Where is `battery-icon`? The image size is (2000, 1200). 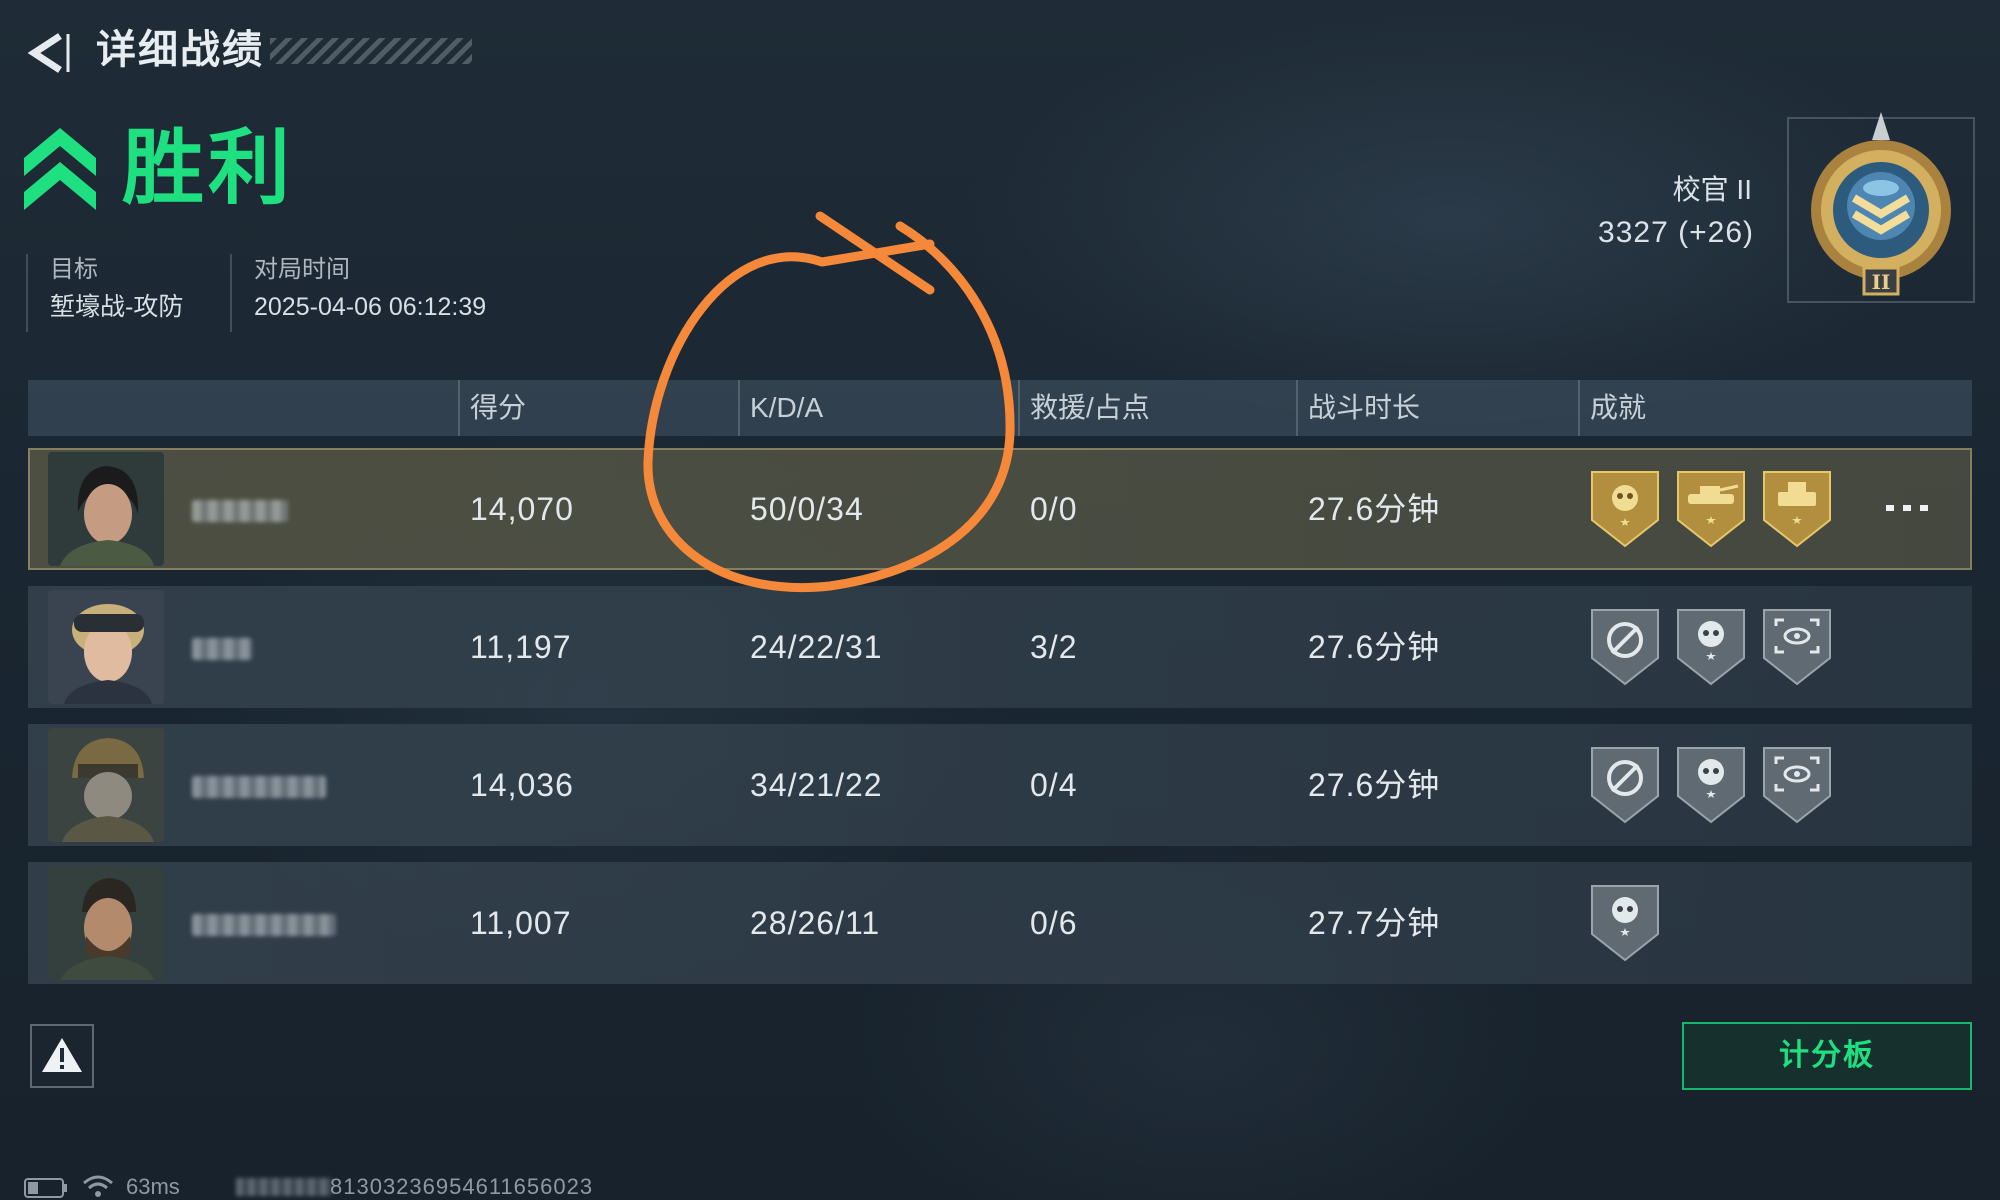 battery-icon is located at coordinates (45, 1188).